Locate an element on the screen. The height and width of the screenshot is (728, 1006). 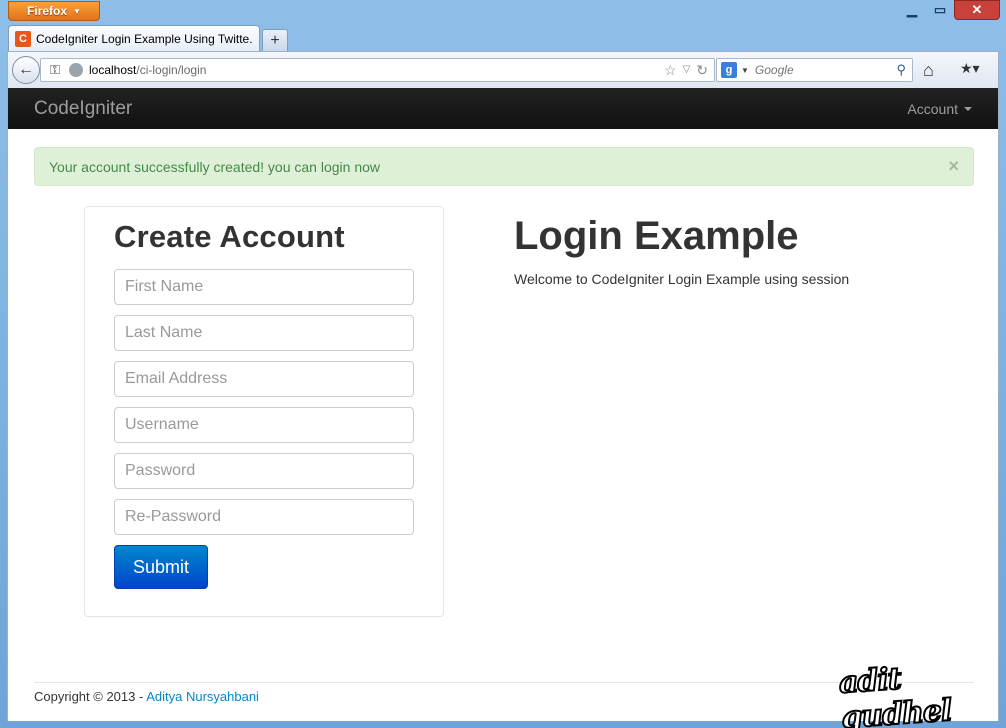
url-path: /ci-login/login is located at coordinates (171, 70).